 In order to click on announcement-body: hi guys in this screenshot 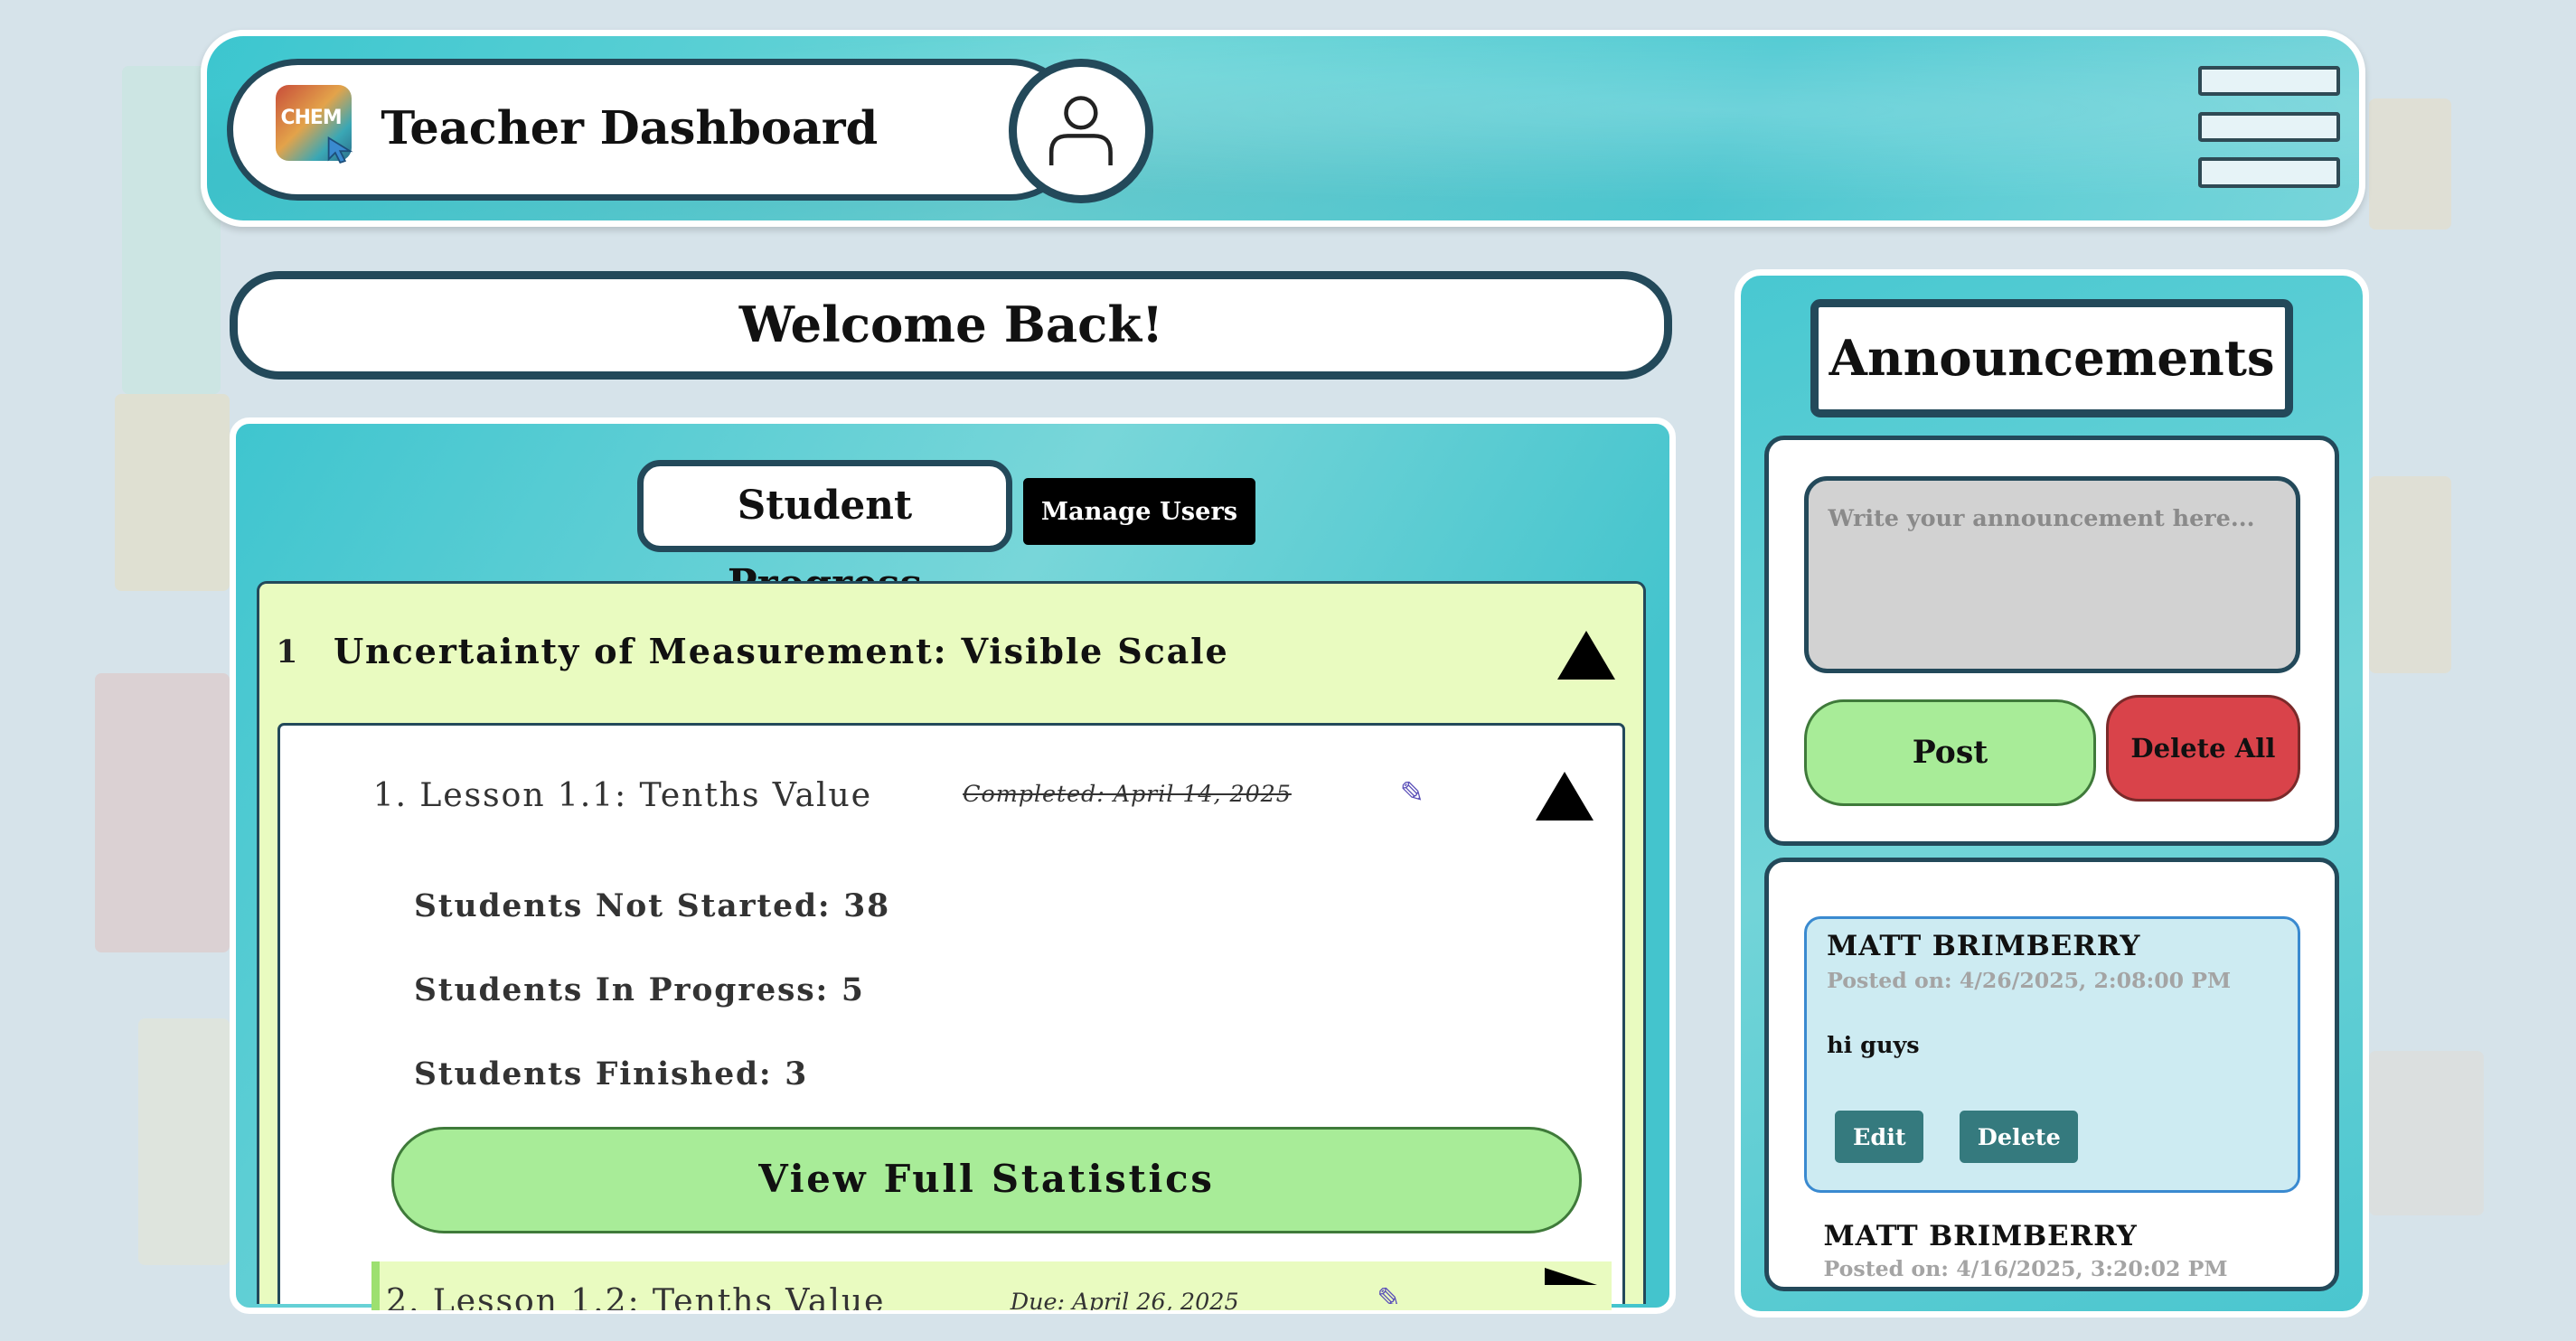, I will do `click(1873, 1045)`.